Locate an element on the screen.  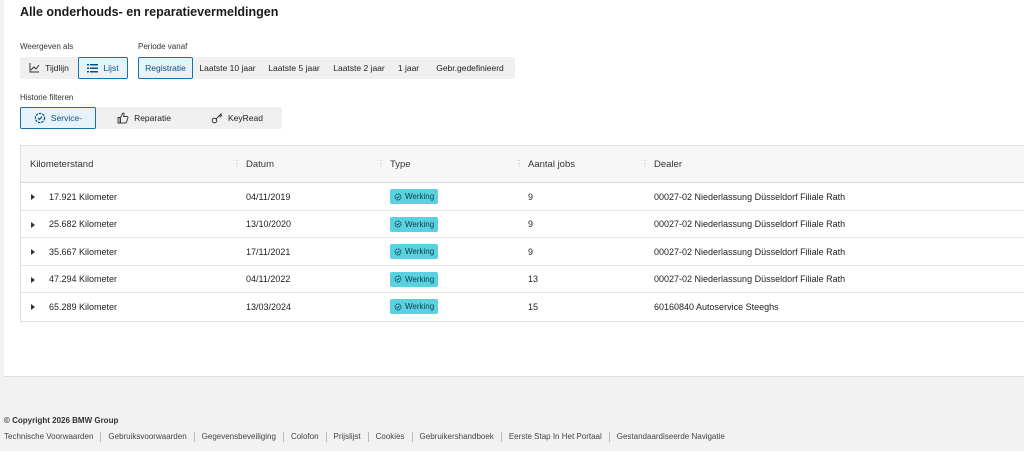
period-custom-label: Gebr.gedefinieerd is located at coordinates (470, 68).